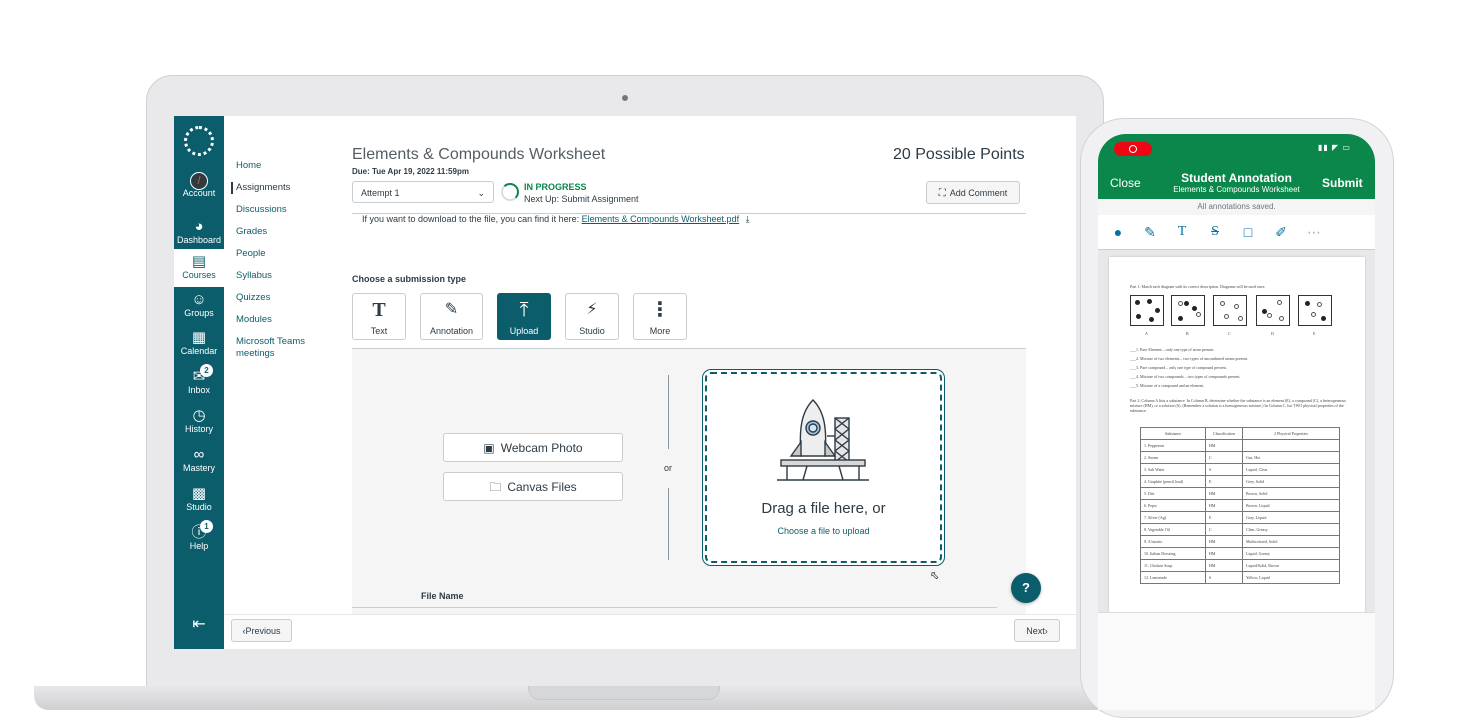  What do you see at coordinates (1026, 588) in the screenshot?
I see `help-button: ?` at bounding box center [1026, 588].